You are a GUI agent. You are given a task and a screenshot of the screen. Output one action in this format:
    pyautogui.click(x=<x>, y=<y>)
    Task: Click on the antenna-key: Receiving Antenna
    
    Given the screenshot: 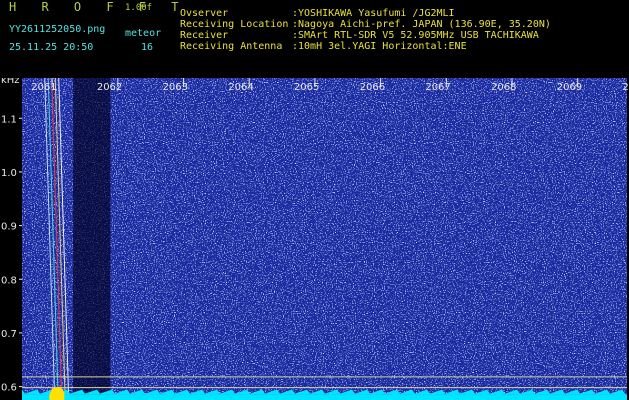 What is the action you would take?
    pyautogui.click(x=231, y=46)
    